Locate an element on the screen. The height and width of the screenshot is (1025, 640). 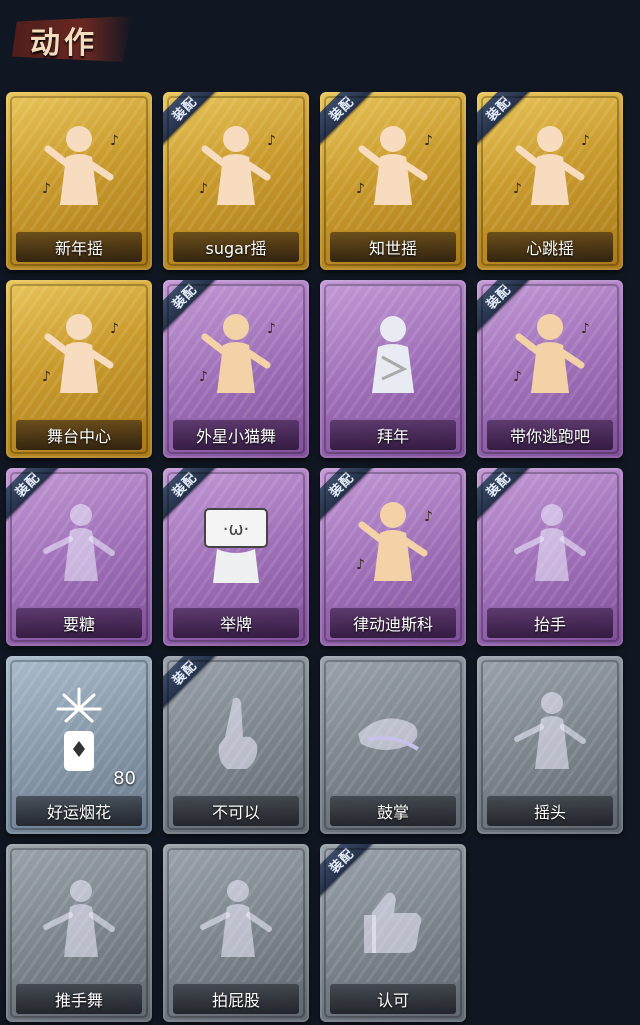
emote-name: 好运烟花 is located at coordinates (78, 812).